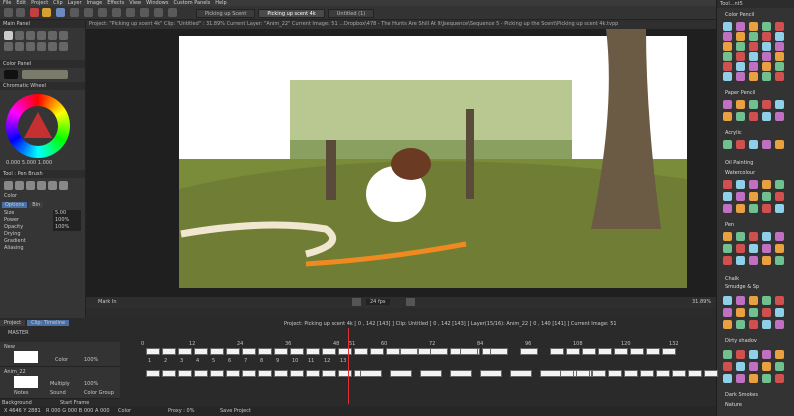 This screenshot has width=794, height=416. Describe the element at coordinates (378, 302) in the screenshot. I see `fps-select: 24 fps` at that location.